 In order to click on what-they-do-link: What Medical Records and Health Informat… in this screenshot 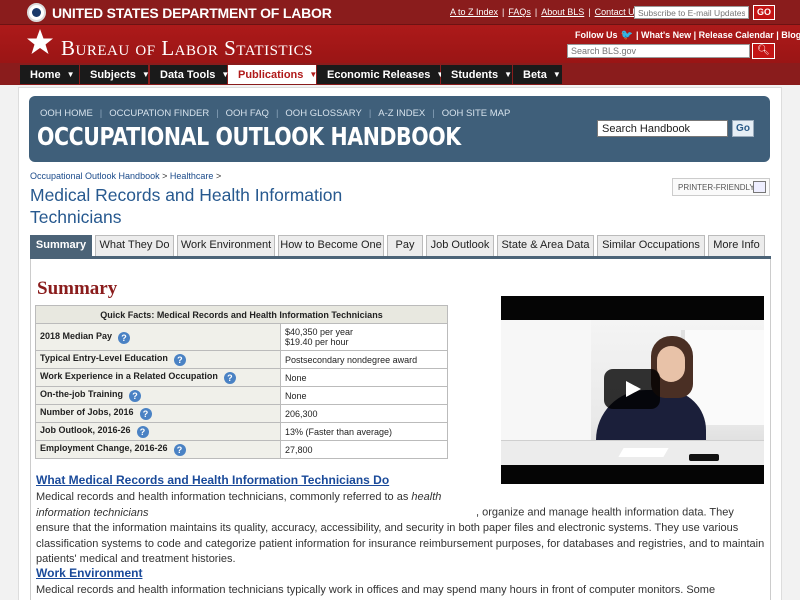, I will do `click(212, 480)`.